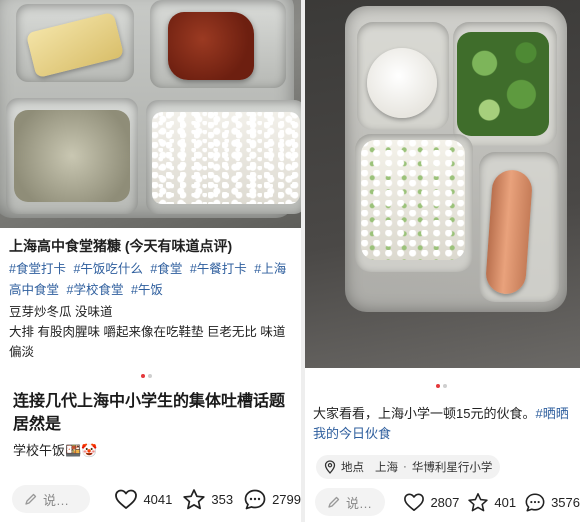 The width and height of the screenshot is (580, 522). What do you see at coordinates (211, 46) in the screenshot?
I see `food-pork-chop` at bounding box center [211, 46].